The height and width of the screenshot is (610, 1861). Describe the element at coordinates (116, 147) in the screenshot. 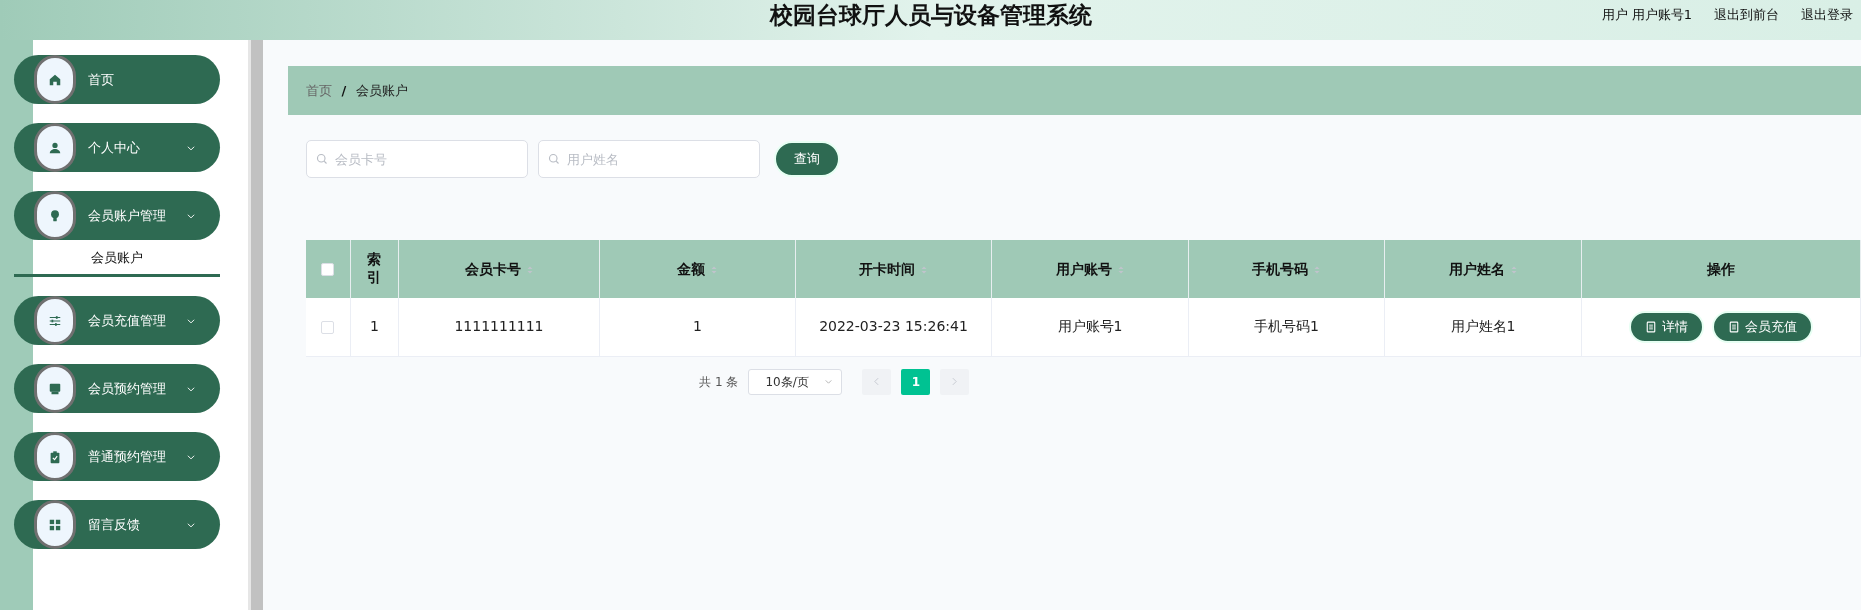

I see `menu-item: 个人中心` at that location.